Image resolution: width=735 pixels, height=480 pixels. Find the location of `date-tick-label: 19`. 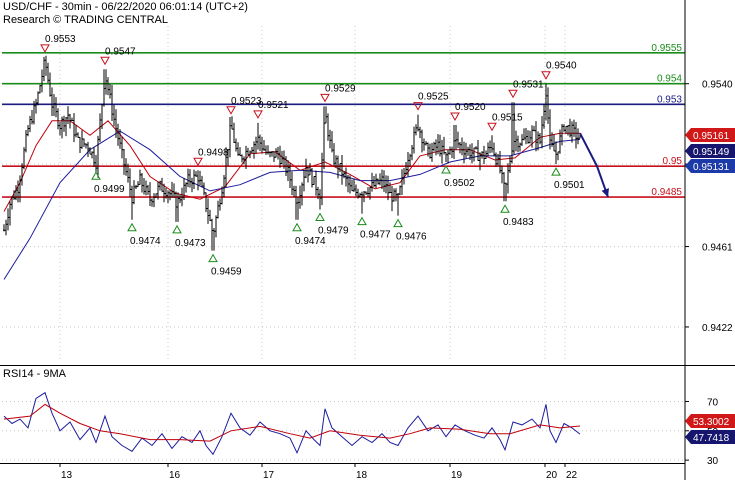

date-tick-label: 19 is located at coordinates (457, 475).